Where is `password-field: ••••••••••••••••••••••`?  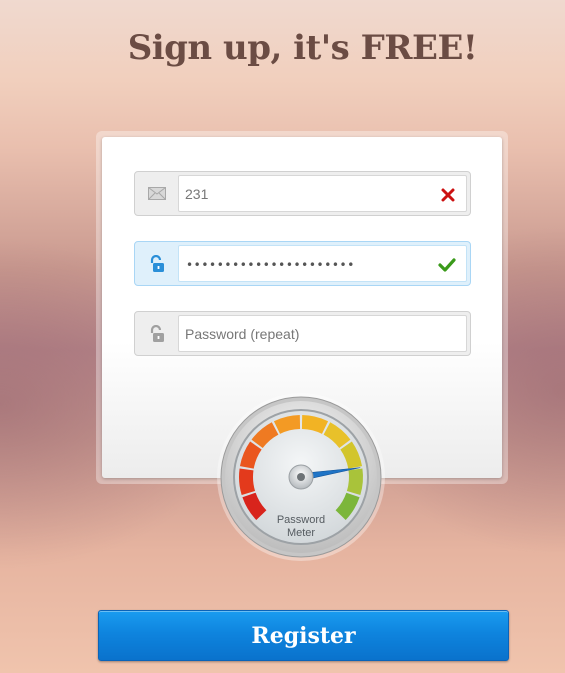
password-field: •••••••••••••••••••••• is located at coordinates (302, 263).